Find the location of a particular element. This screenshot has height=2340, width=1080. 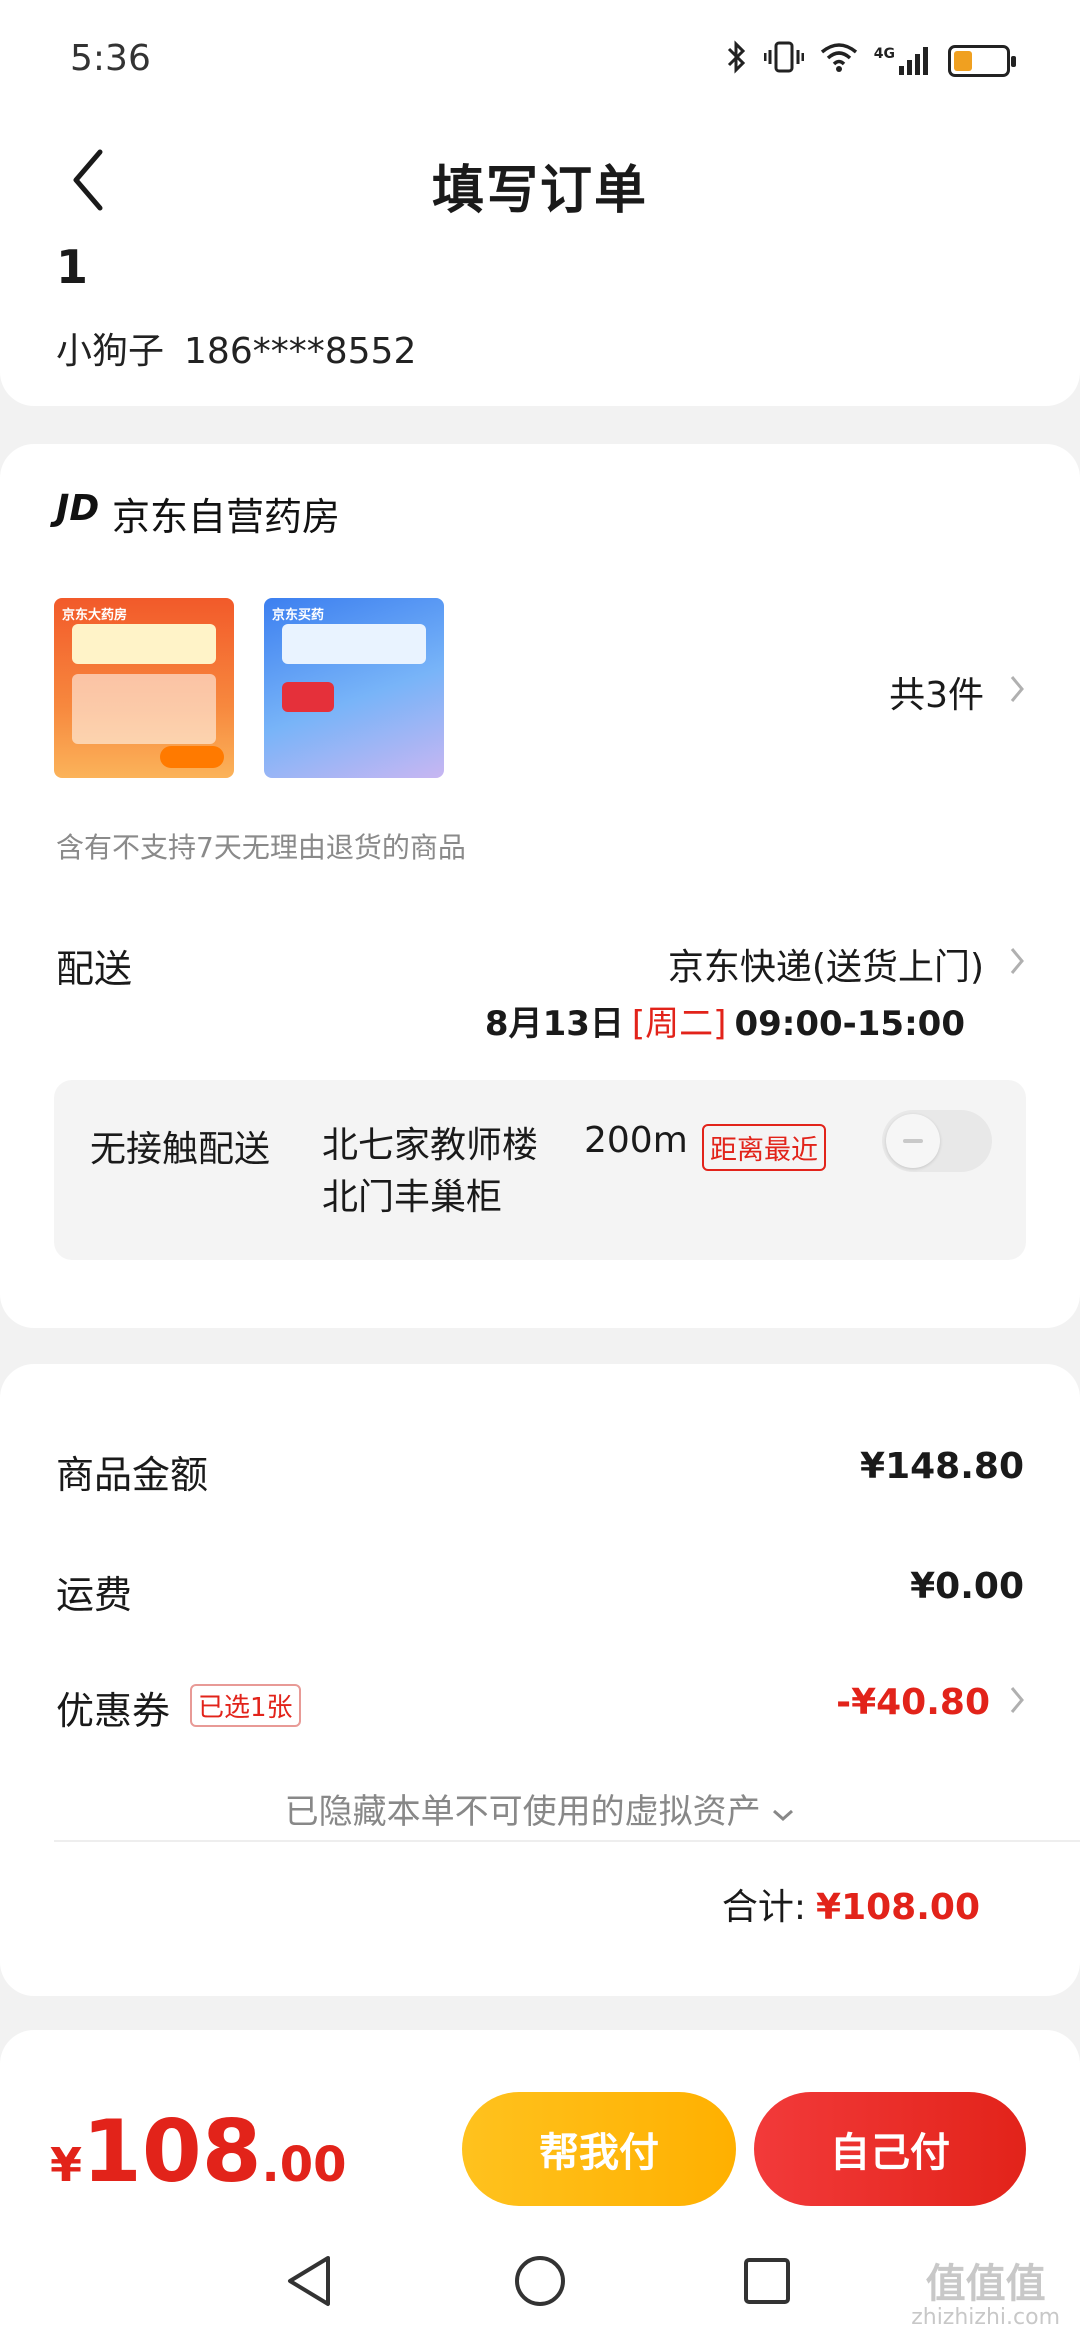

delivery-method-row: 京东快递(送货上门) is located at coordinates (846, 964).